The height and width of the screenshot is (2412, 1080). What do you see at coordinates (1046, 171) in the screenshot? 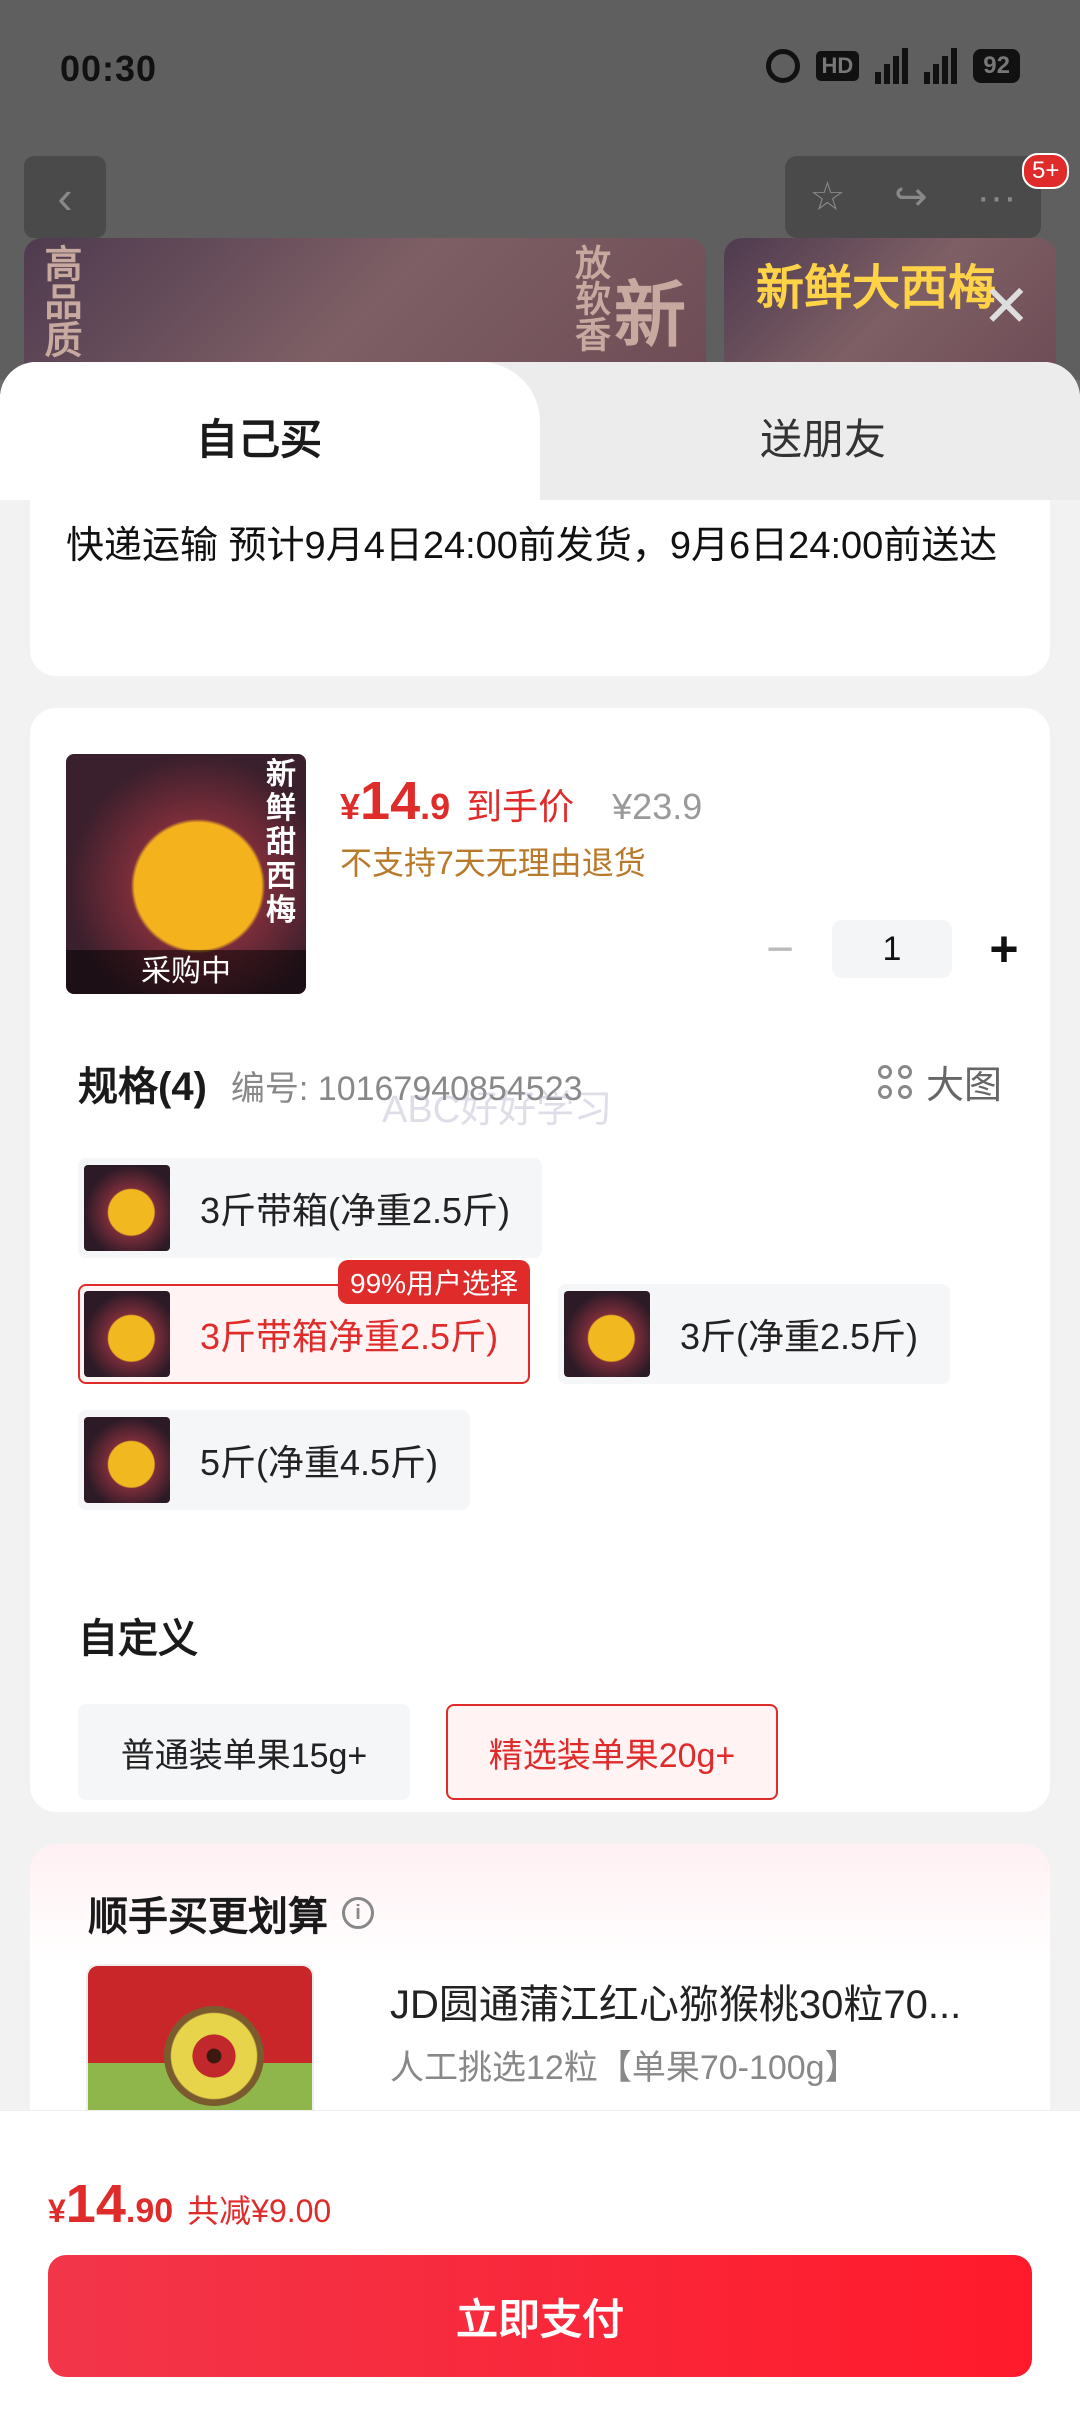
I see `notification-badge: 5+` at bounding box center [1046, 171].